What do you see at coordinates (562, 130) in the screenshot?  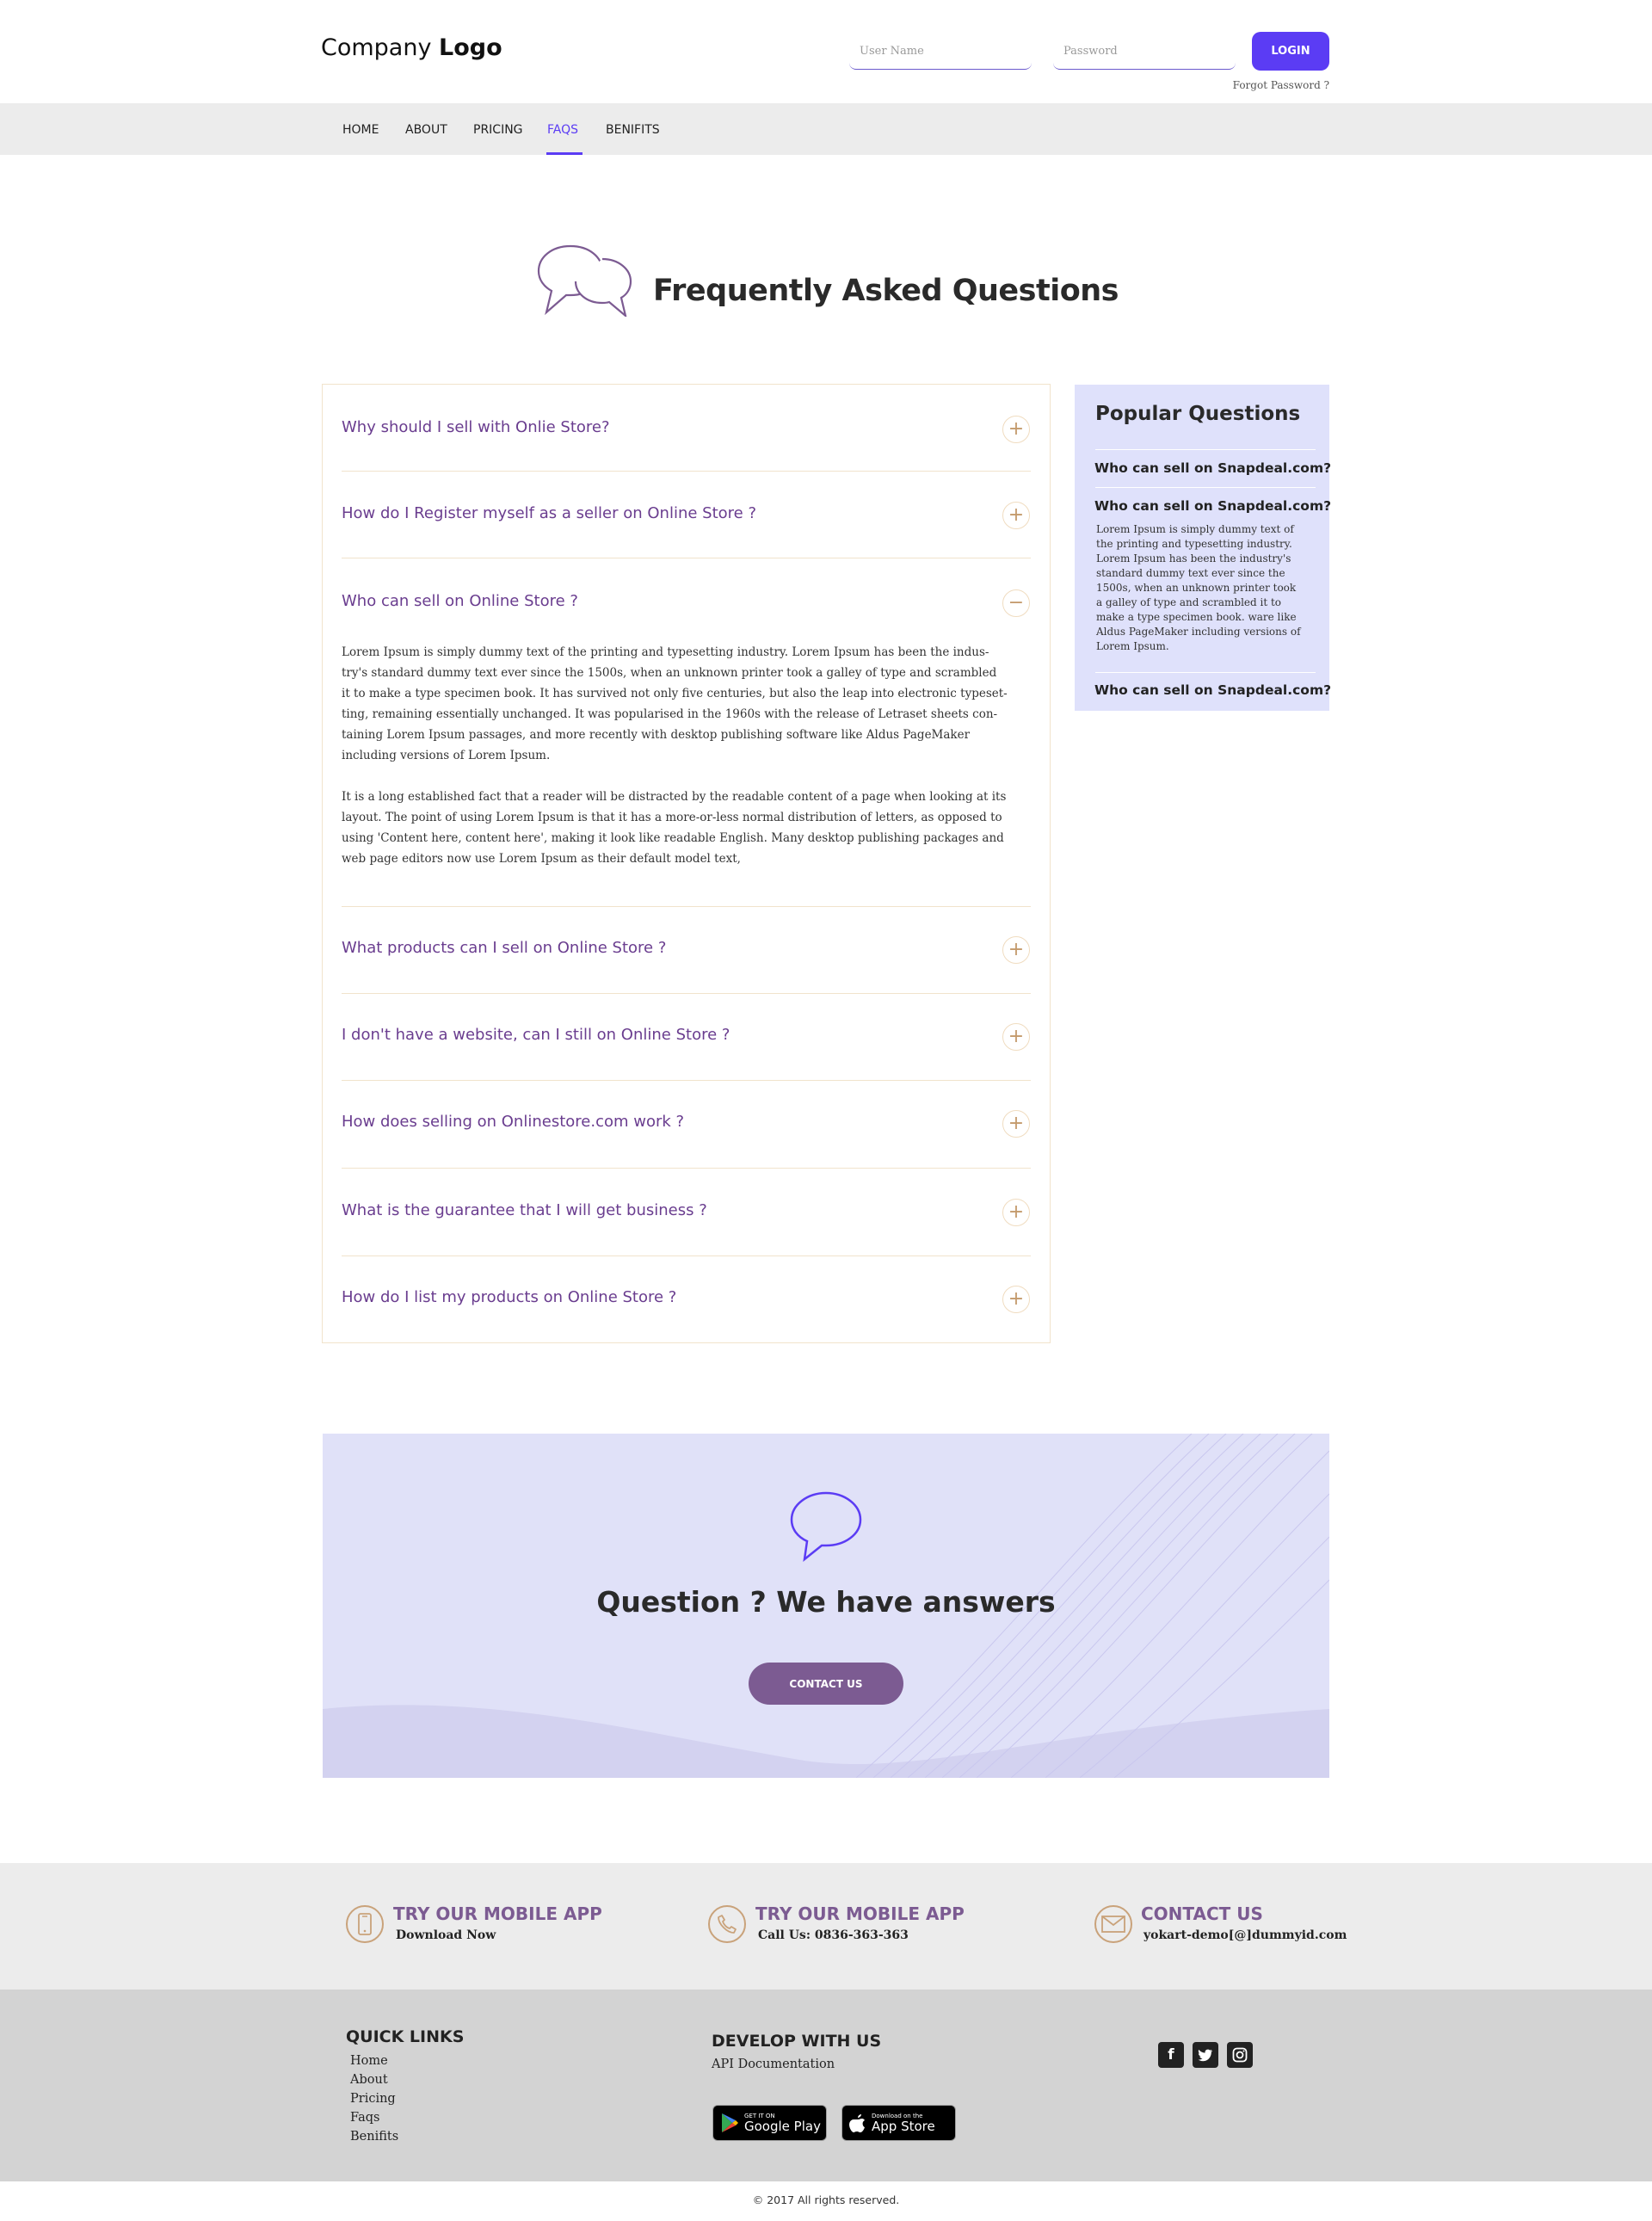 I see `nav-item-faqs: FAQS` at bounding box center [562, 130].